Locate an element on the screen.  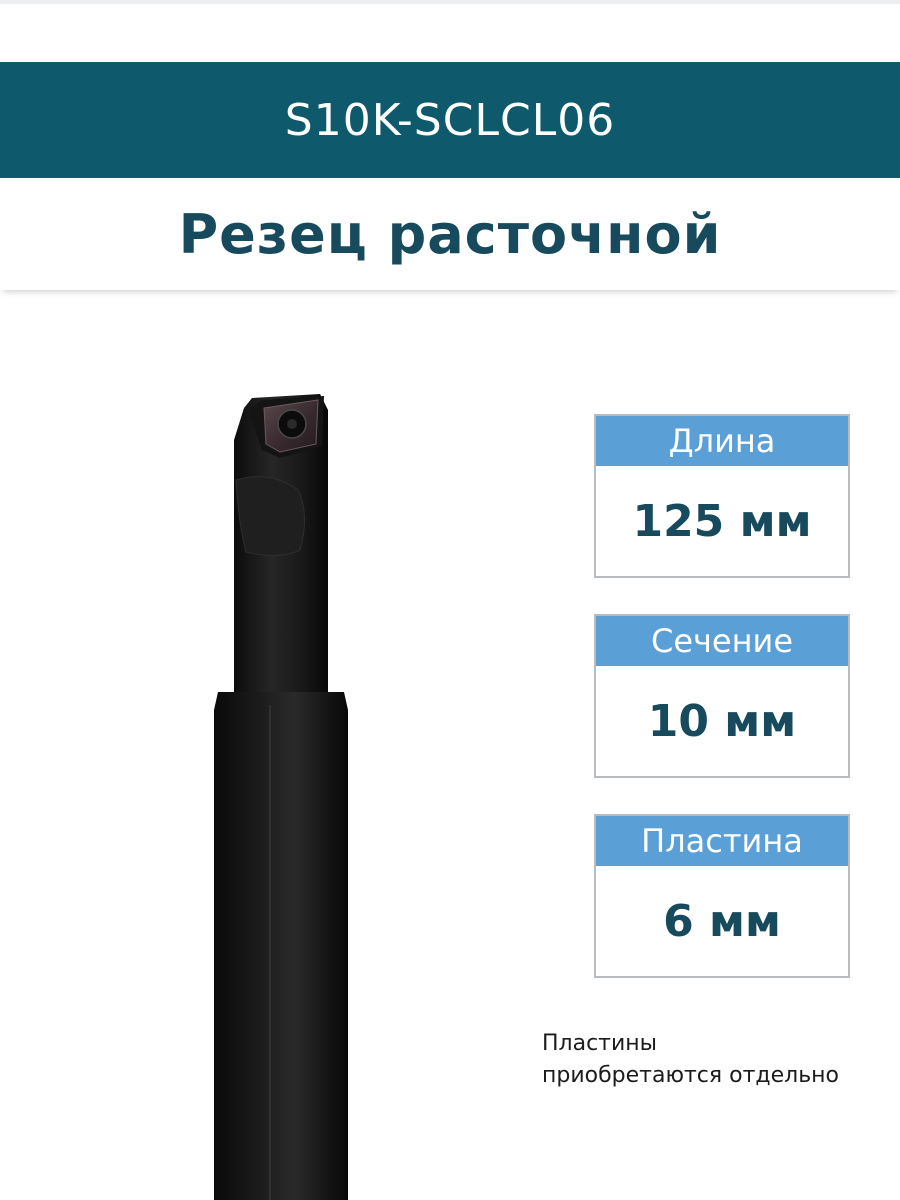
spec-length-label: Длина is located at coordinates (722, 441).